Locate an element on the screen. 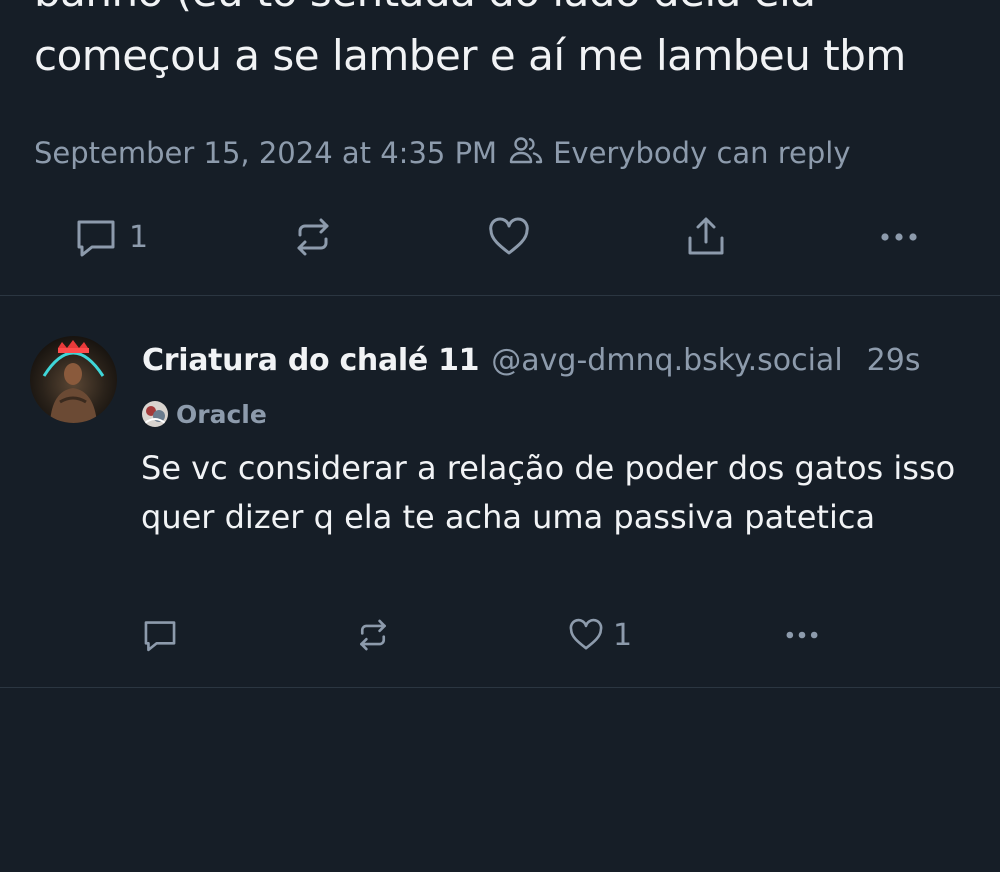 Image resolution: width=1000 pixels, height=872 pixels. reply-action-bar: 1 is located at coordinates (500, 635).